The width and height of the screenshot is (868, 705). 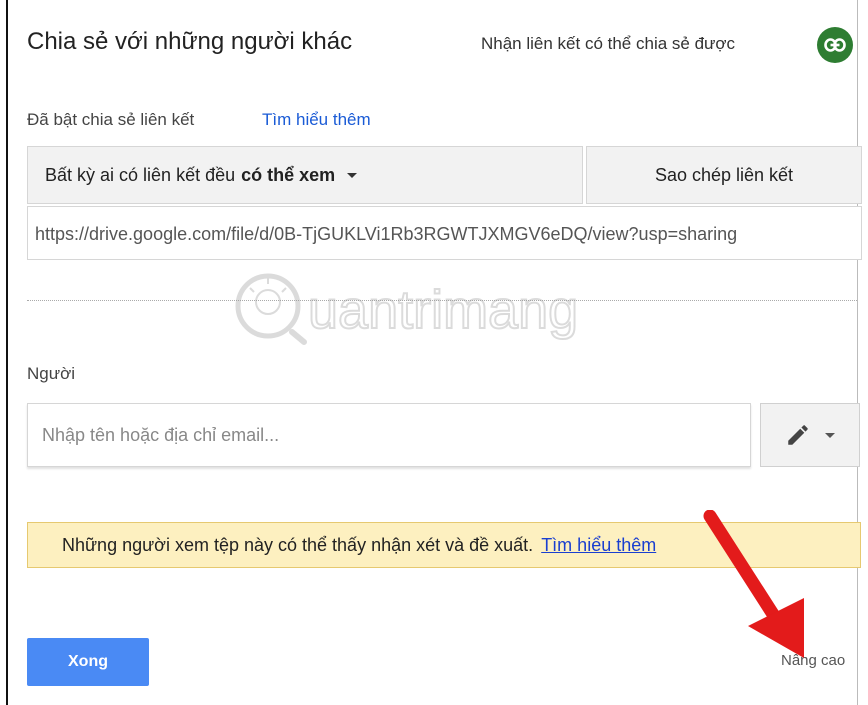 What do you see at coordinates (857, 352) in the screenshot?
I see `dialog-border-right` at bounding box center [857, 352].